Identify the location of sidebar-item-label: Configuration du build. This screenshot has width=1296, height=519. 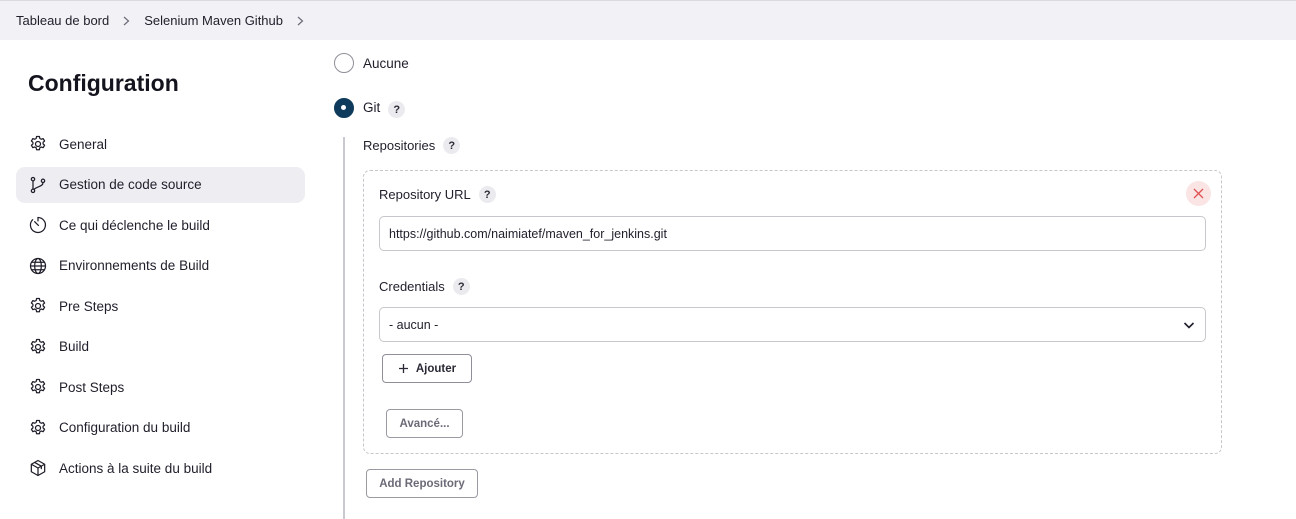
(125, 427).